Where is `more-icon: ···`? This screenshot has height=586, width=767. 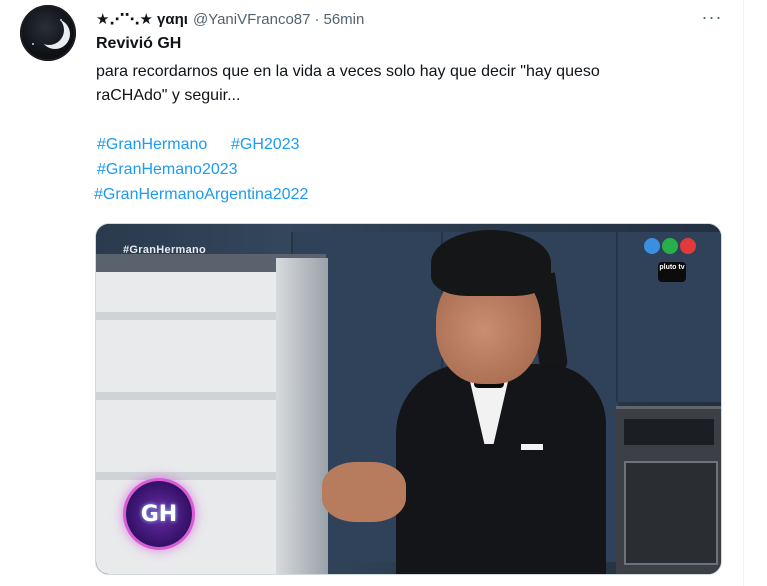 more-icon: ··· is located at coordinates (712, 16).